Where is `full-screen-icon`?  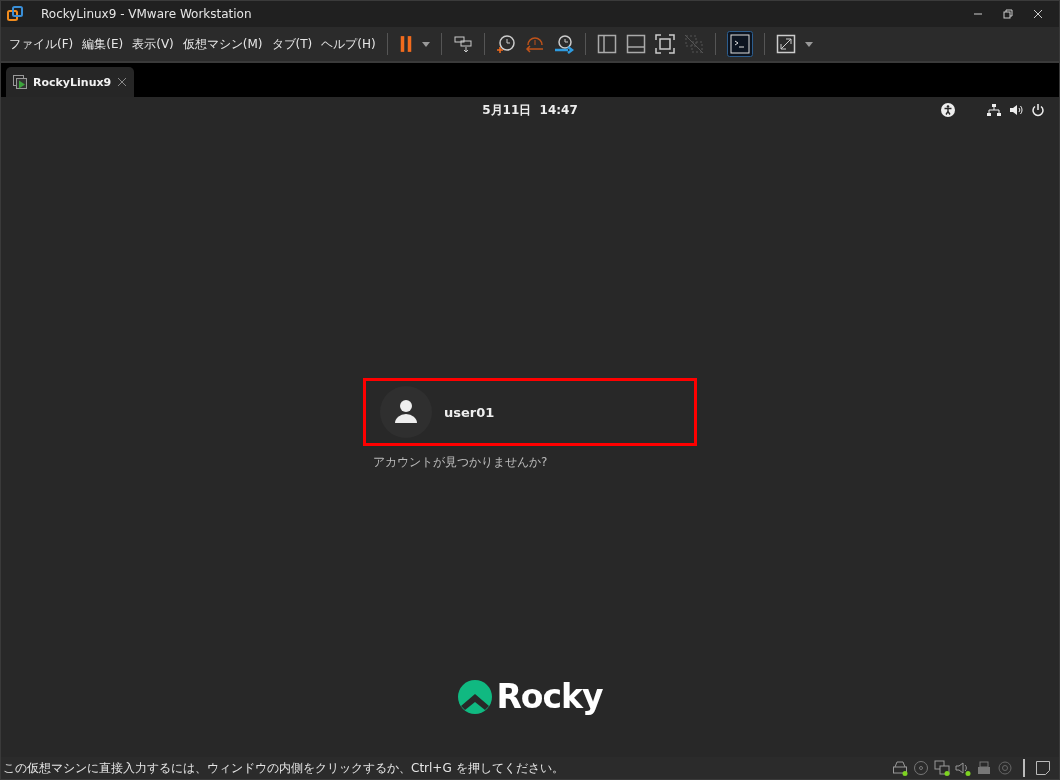 full-screen-icon is located at coordinates (664, 44).